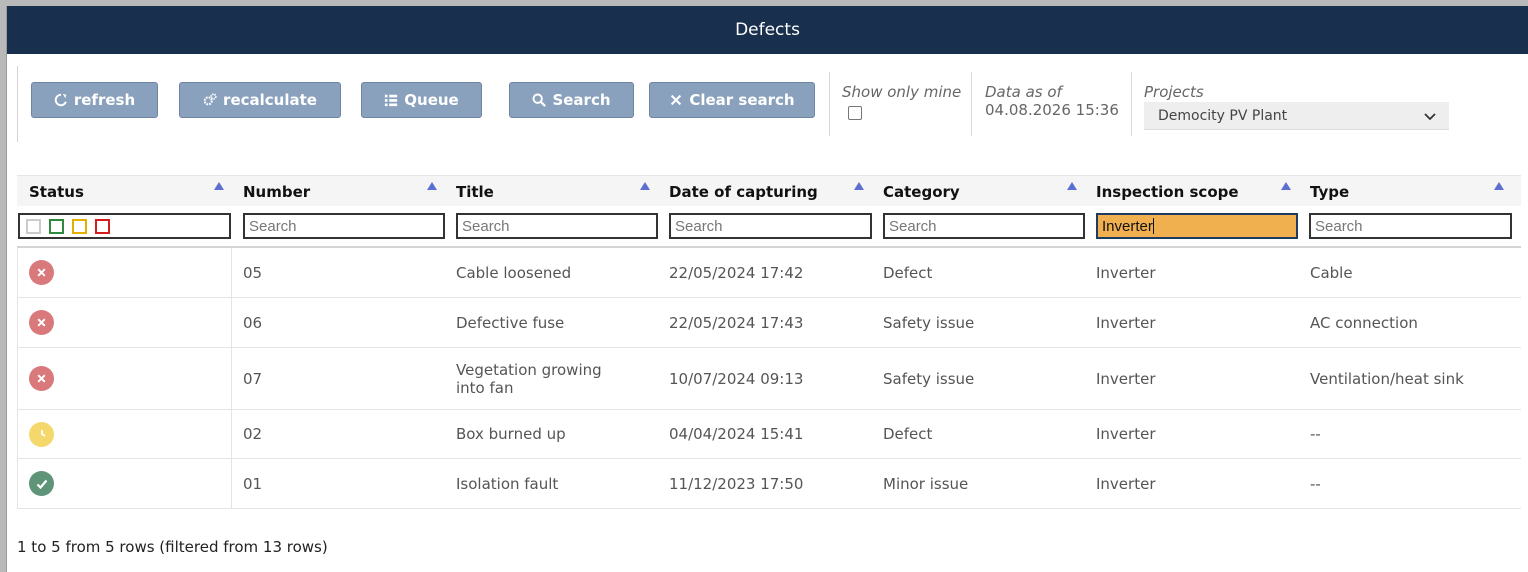 The width and height of the screenshot is (1528, 572). Describe the element at coordinates (253, 434) in the screenshot. I see `number-cell: 02` at that location.